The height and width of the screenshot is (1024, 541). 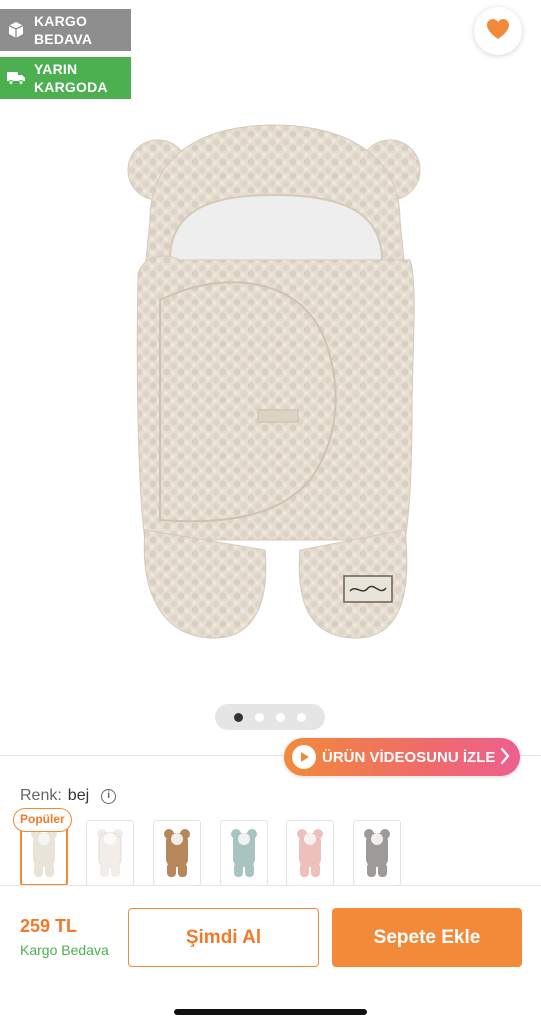 What do you see at coordinates (427, 937) in the screenshot?
I see `add-to-cart-button: Sepete Ekle` at bounding box center [427, 937].